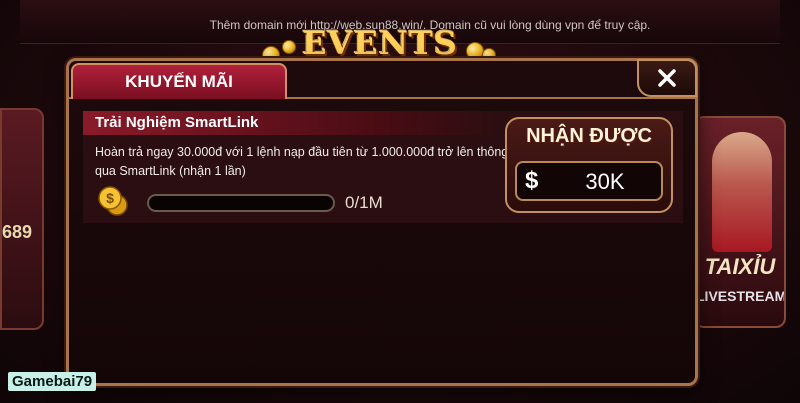 The height and width of the screenshot is (403, 800). I want to click on watermark-logo: Gamebai79, so click(52, 381).